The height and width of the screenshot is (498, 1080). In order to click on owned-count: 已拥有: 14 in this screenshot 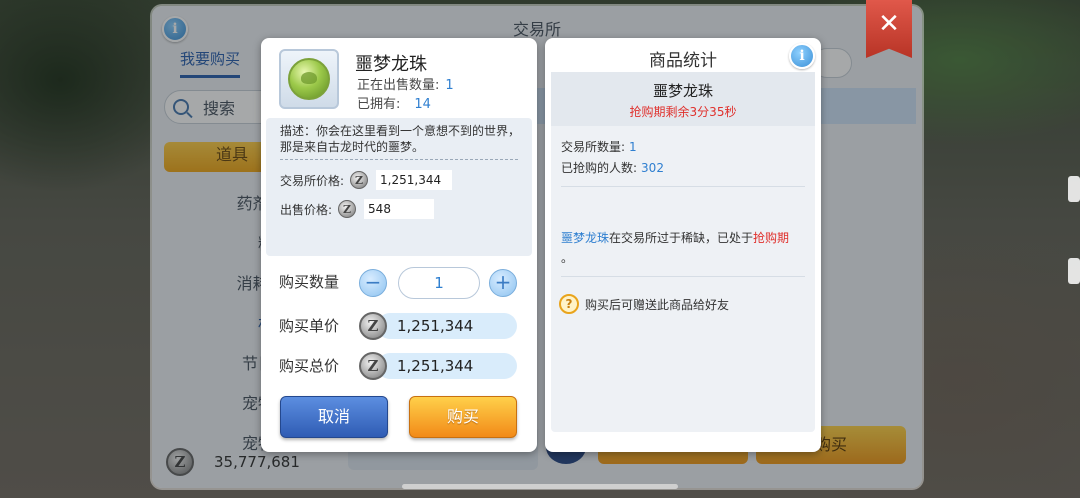, I will do `click(394, 102)`.